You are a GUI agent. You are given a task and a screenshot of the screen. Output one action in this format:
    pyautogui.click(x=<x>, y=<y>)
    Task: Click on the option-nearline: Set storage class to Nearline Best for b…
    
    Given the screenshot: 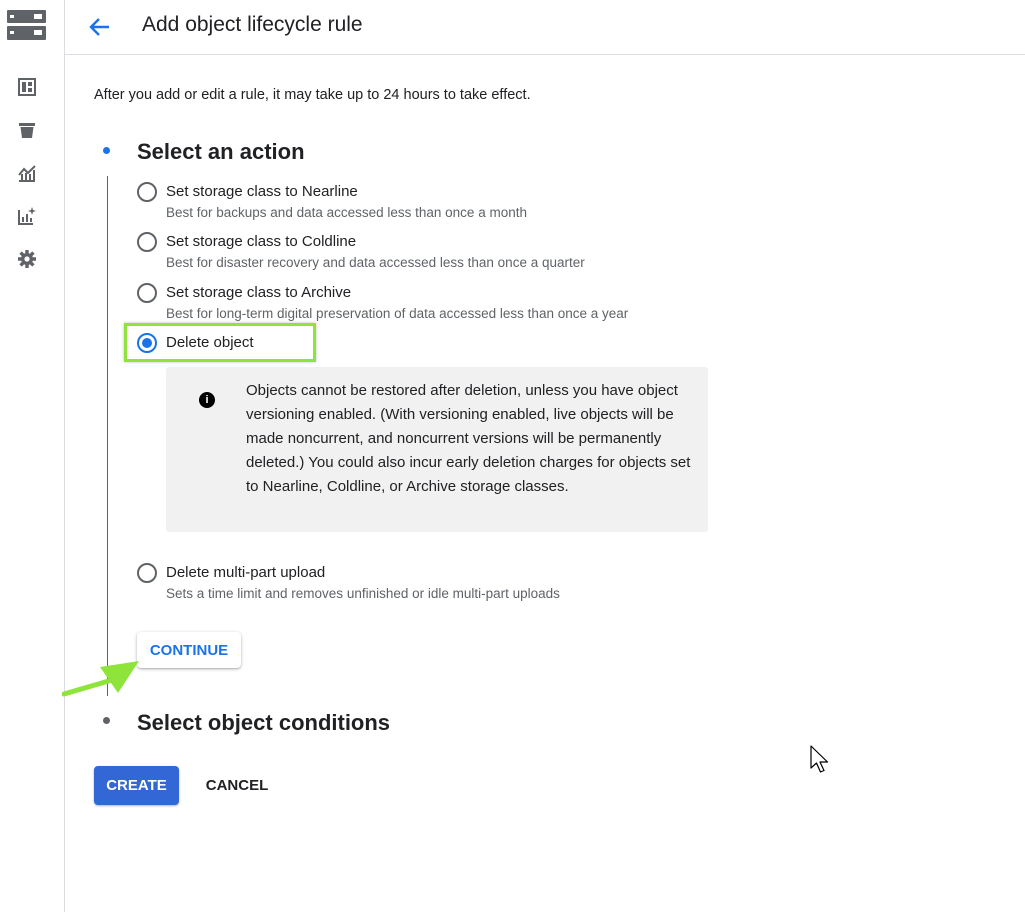 What is the action you would take?
    pyautogui.click(x=417, y=202)
    